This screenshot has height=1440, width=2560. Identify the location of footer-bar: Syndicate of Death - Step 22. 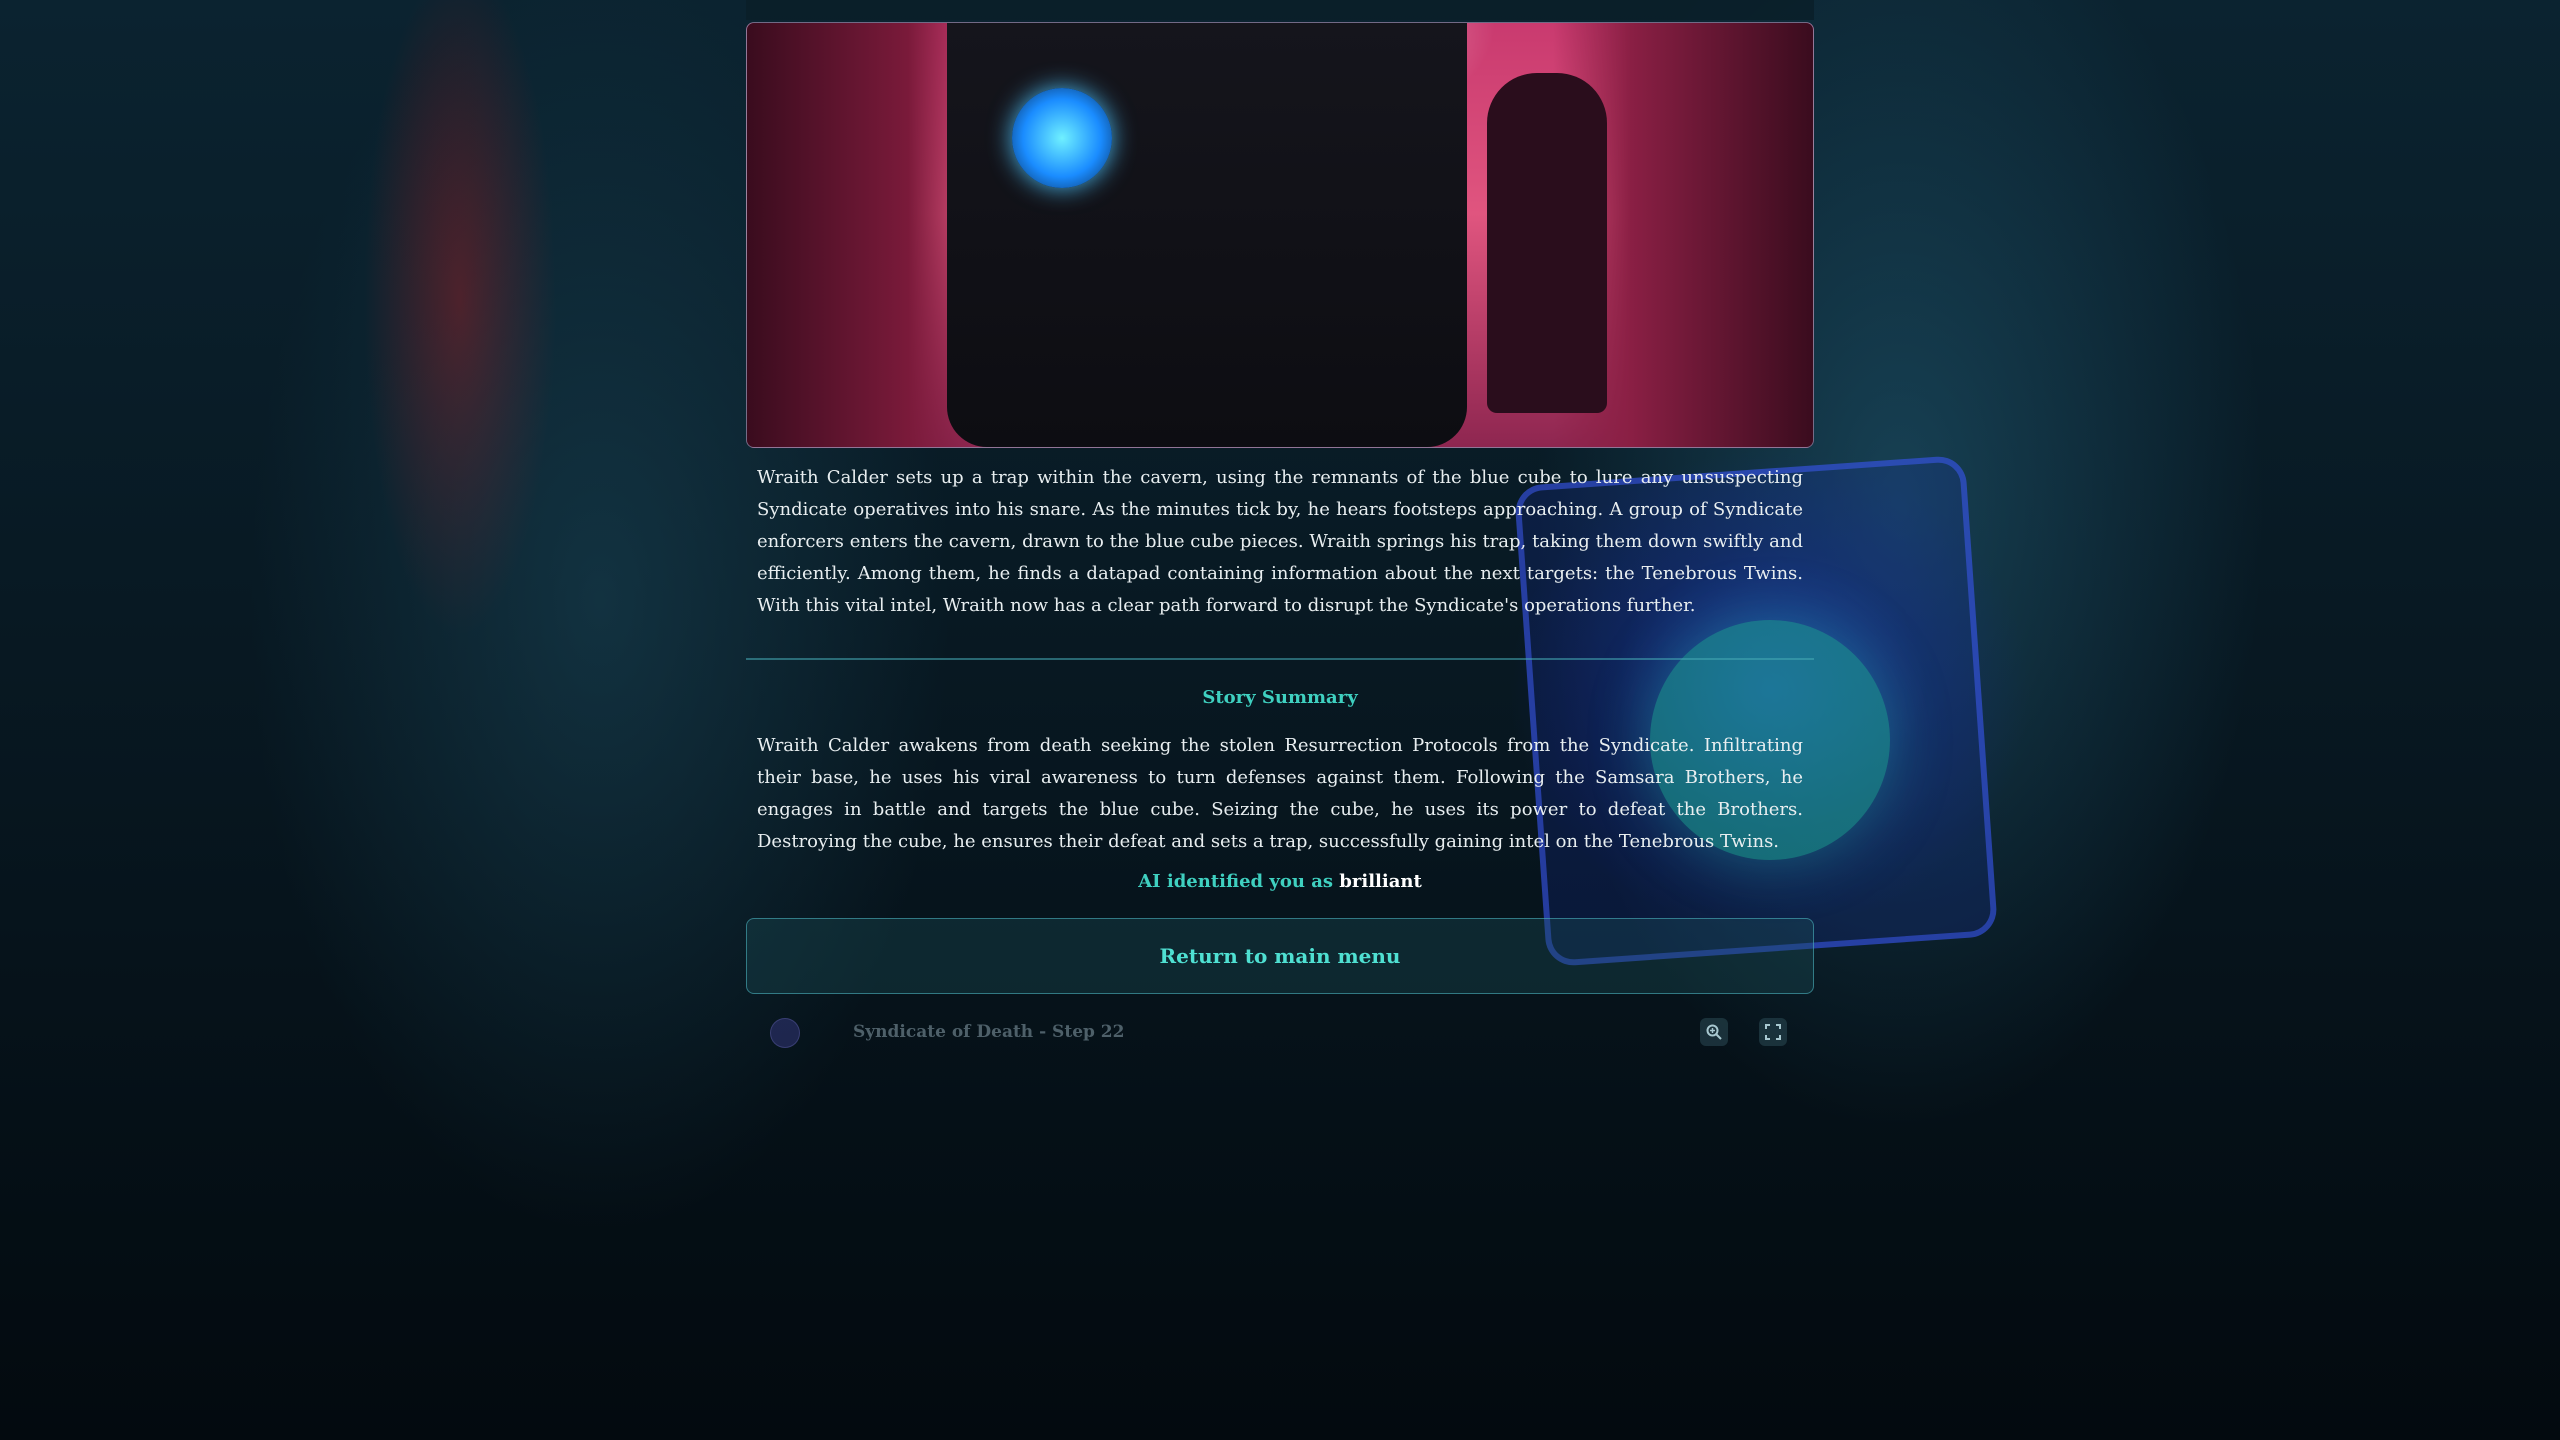
(1280, 1036).